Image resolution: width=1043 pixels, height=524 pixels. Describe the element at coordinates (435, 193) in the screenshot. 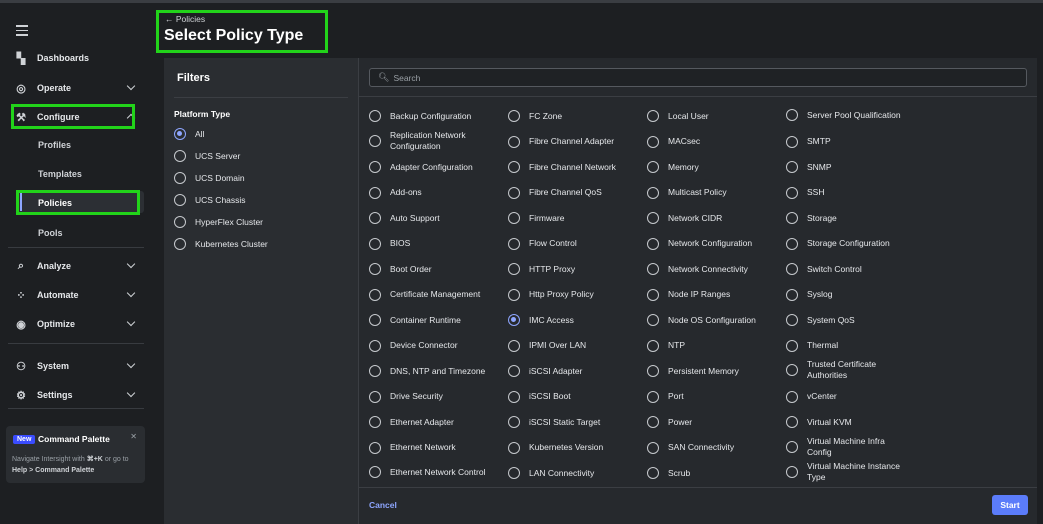

I see `policy-option: Add-ons` at that location.